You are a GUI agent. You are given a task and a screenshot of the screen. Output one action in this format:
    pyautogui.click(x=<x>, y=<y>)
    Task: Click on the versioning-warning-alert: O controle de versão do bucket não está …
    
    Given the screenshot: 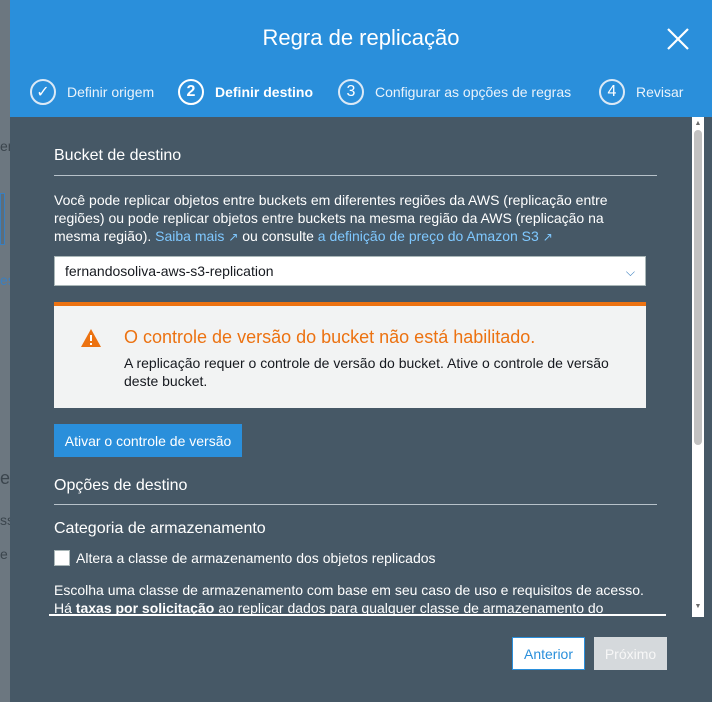 What is the action you would take?
    pyautogui.click(x=350, y=355)
    